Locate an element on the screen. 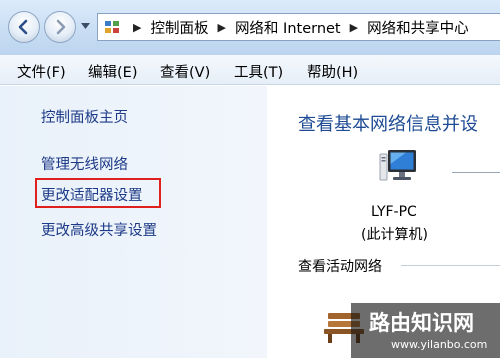 The image size is (500, 358). computer-name: LYF-PC is located at coordinates (394, 212).